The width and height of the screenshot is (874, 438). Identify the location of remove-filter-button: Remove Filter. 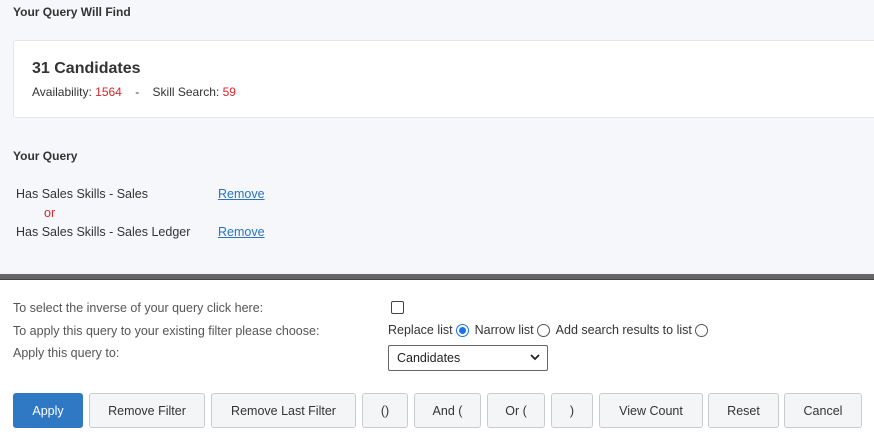
(147, 410).